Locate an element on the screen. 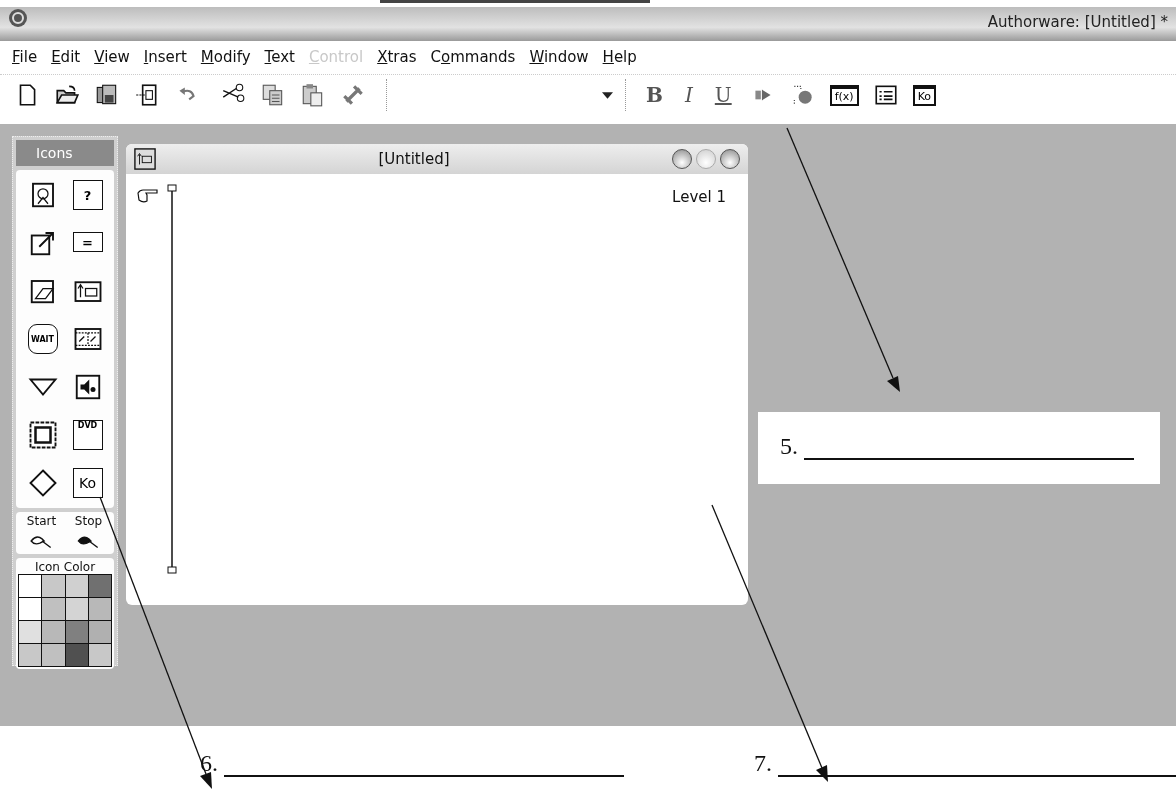  italic-button: I is located at coordinates (688, 95).